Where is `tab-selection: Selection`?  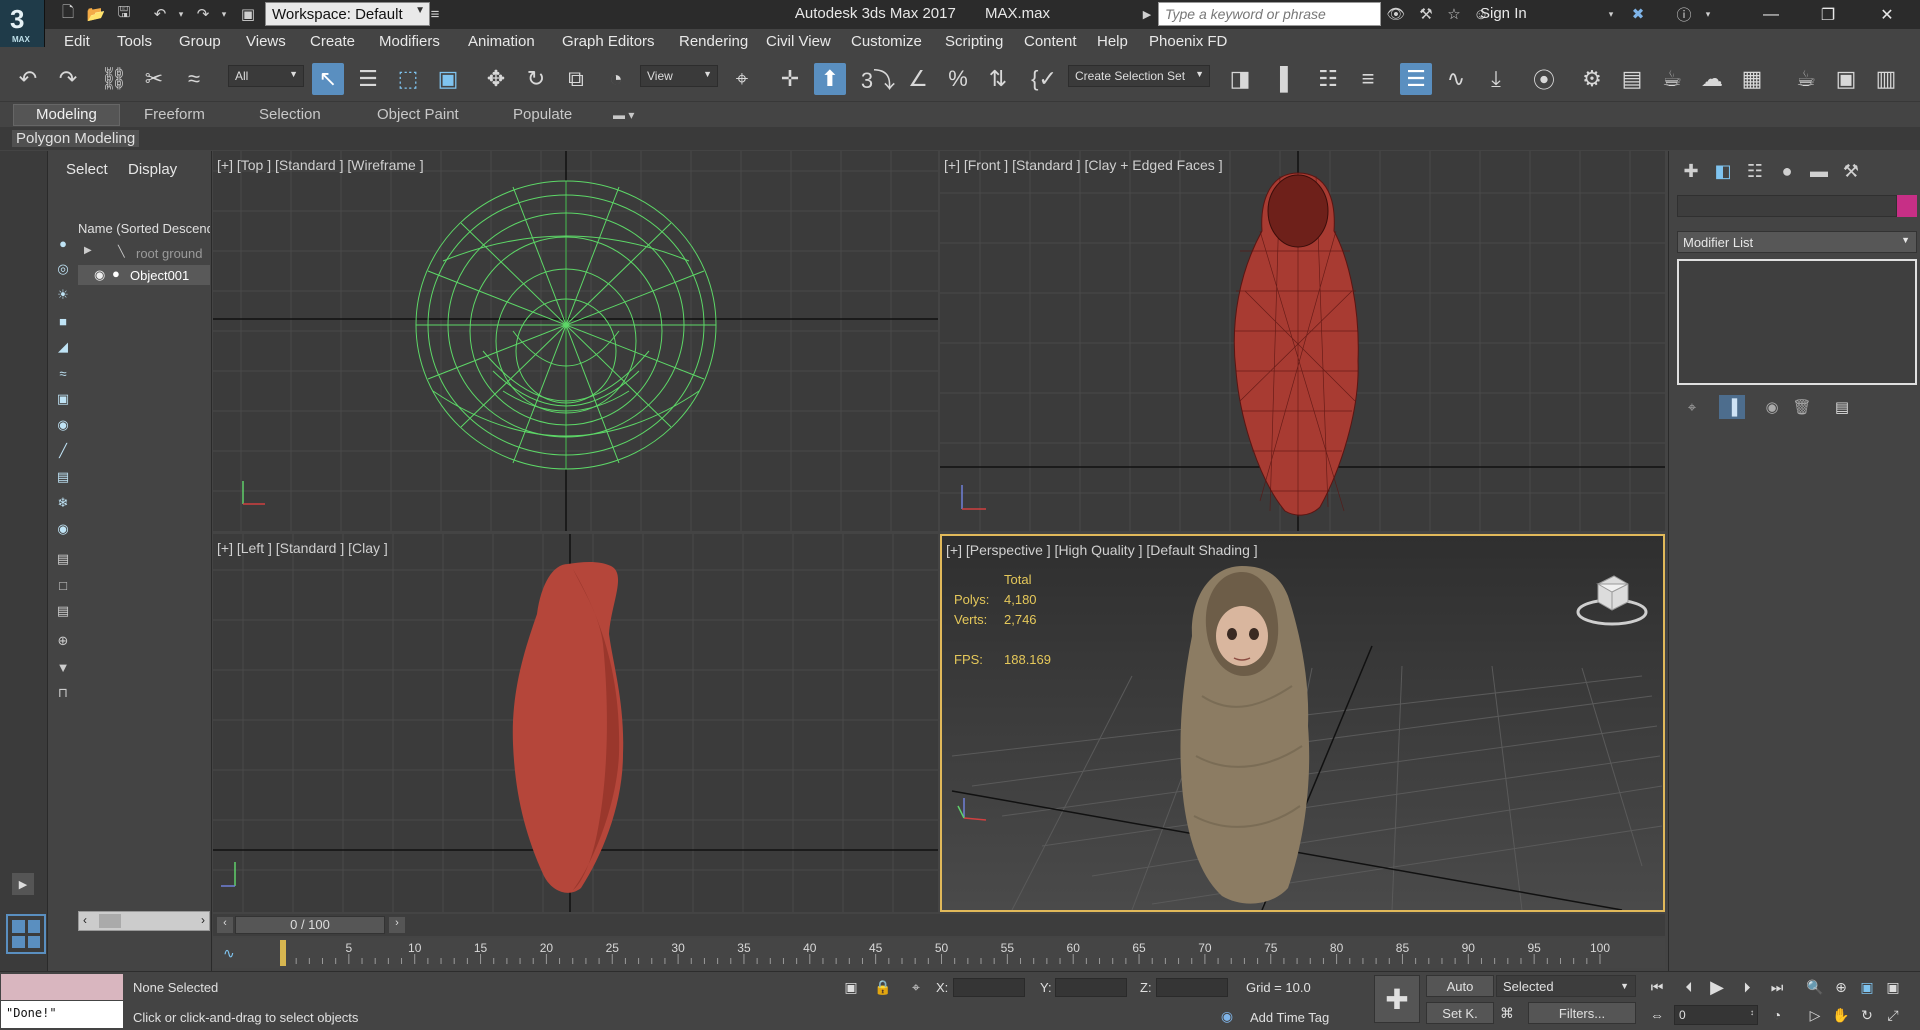
tab-selection: Selection is located at coordinates (290, 114).